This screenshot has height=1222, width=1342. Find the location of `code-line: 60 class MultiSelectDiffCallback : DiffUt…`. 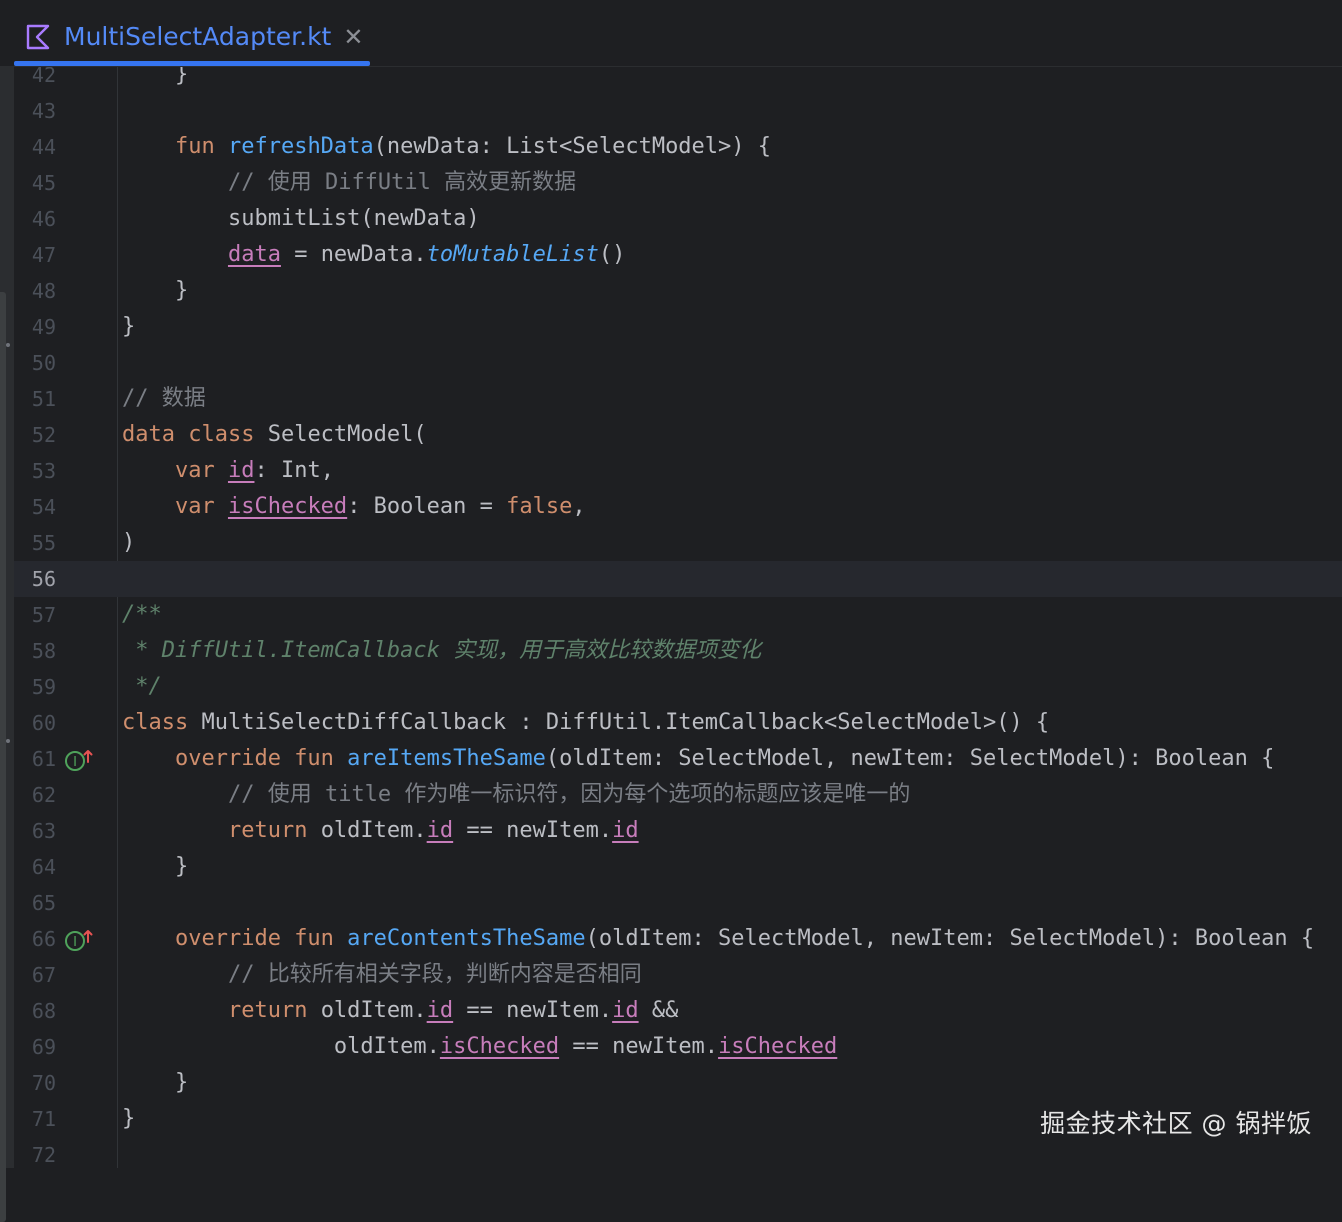

code-line: 60 class MultiSelectDiffCallback : DiffUt… is located at coordinates (678, 723).